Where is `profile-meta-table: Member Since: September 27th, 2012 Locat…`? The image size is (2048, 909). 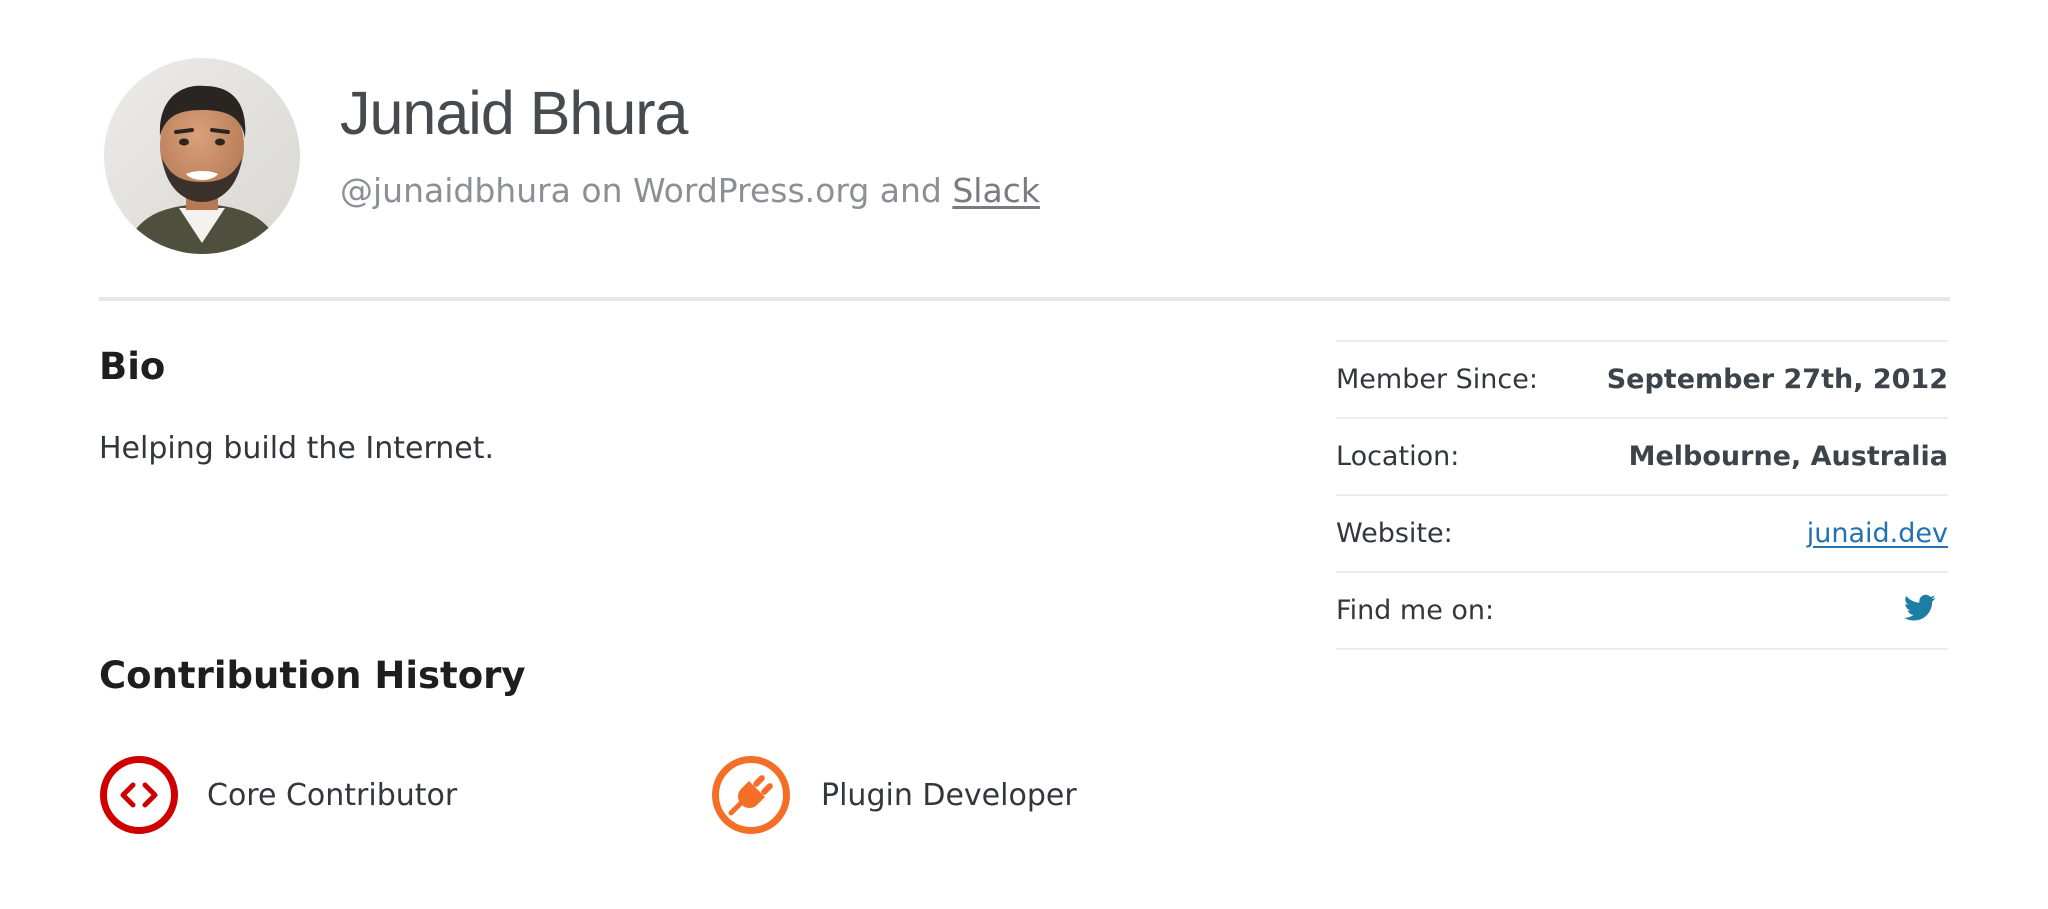
profile-meta-table: Member Since: September 27th, 2012 Locat… is located at coordinates (1642, 495).